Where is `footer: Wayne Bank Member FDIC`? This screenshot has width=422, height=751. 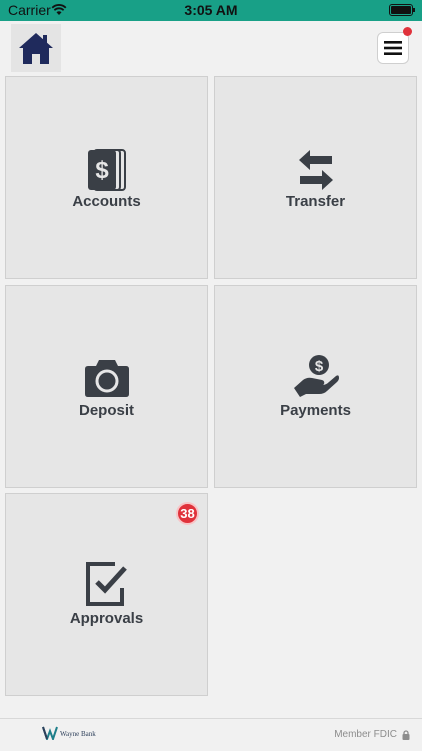 footer: Wayne Bank Member FDIC is located at coordinates (211, 734).